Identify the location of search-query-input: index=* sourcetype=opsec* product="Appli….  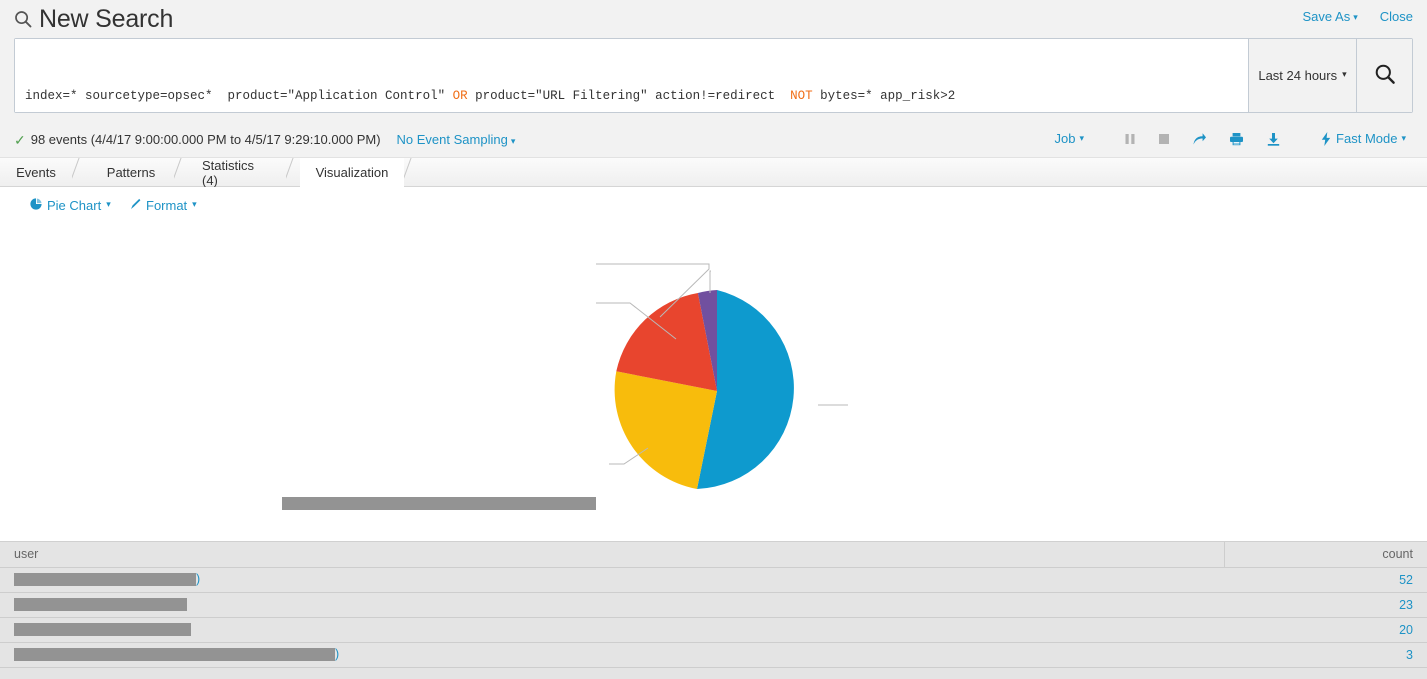
(631, 75).